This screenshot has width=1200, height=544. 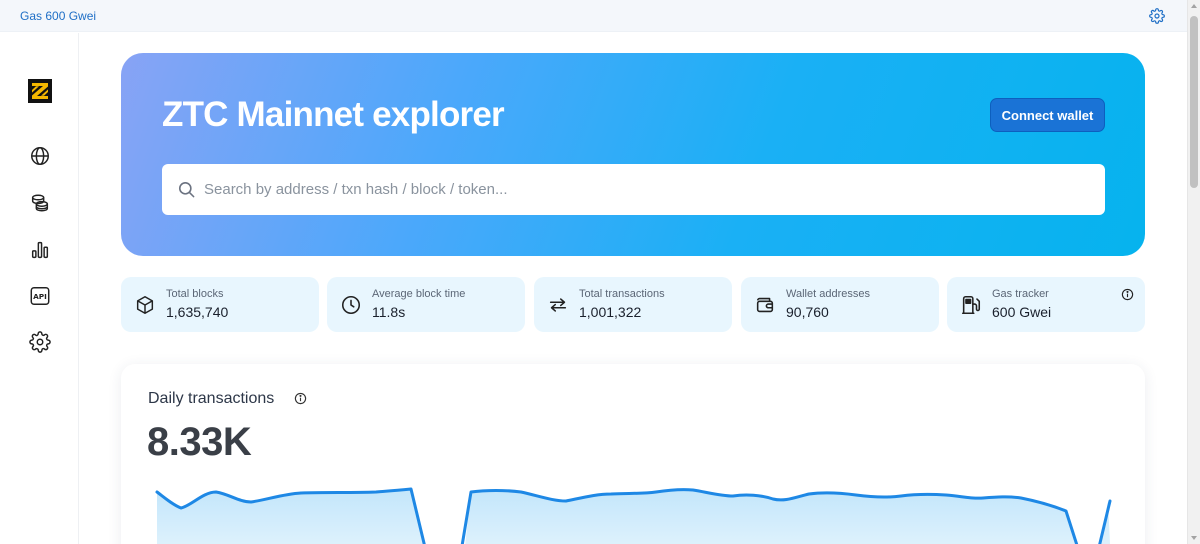 I want to click on search-bar, so click(x=633, y=189).